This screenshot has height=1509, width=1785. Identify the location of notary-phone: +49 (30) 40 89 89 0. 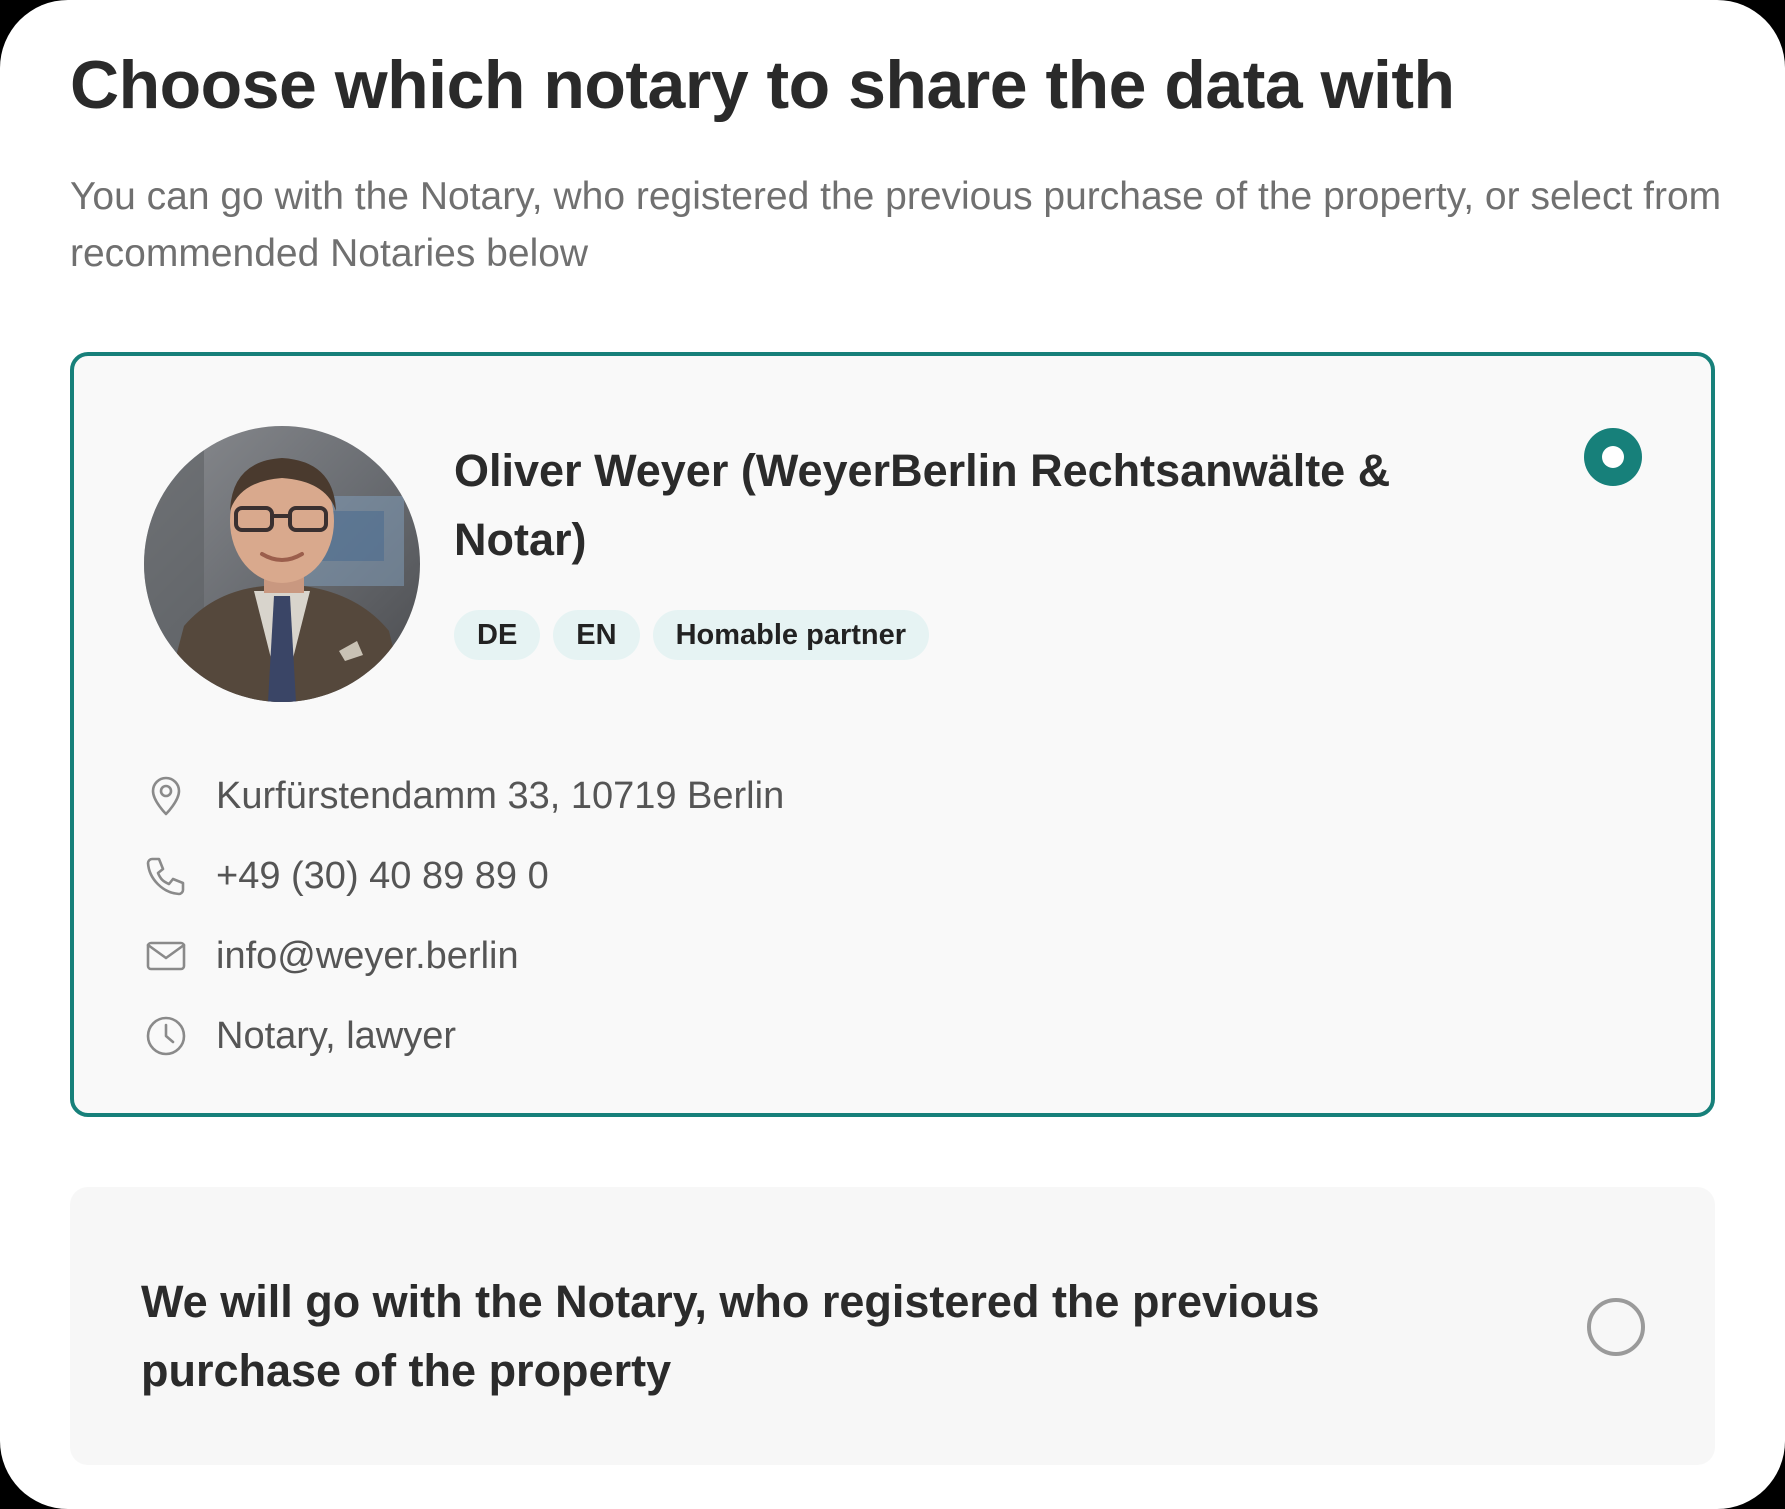
(382, 876).